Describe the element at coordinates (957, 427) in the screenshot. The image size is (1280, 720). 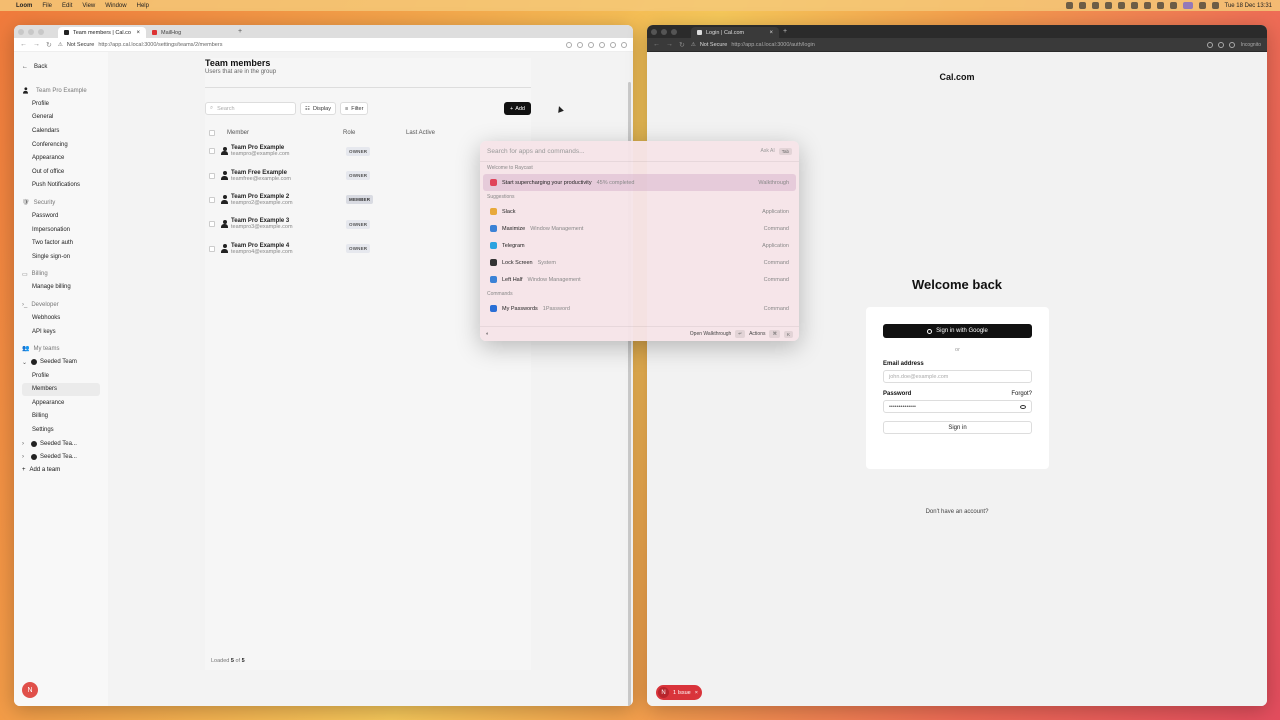
I see `sign-in-button: Sign in` at that location.